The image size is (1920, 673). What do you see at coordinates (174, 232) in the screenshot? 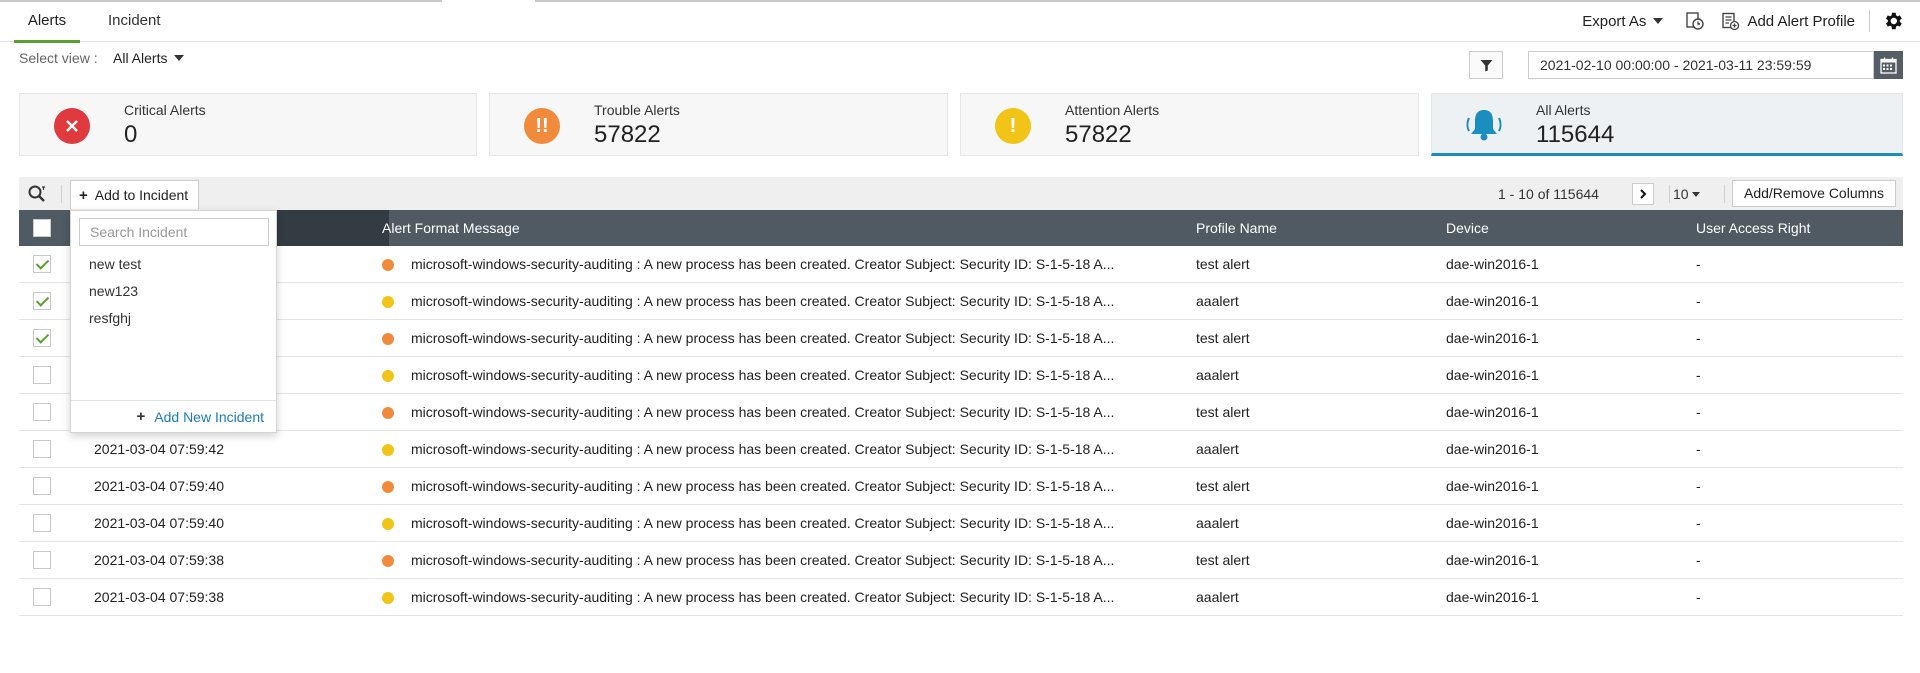
I see `search-incident-input` at bounding box center [174, 232].